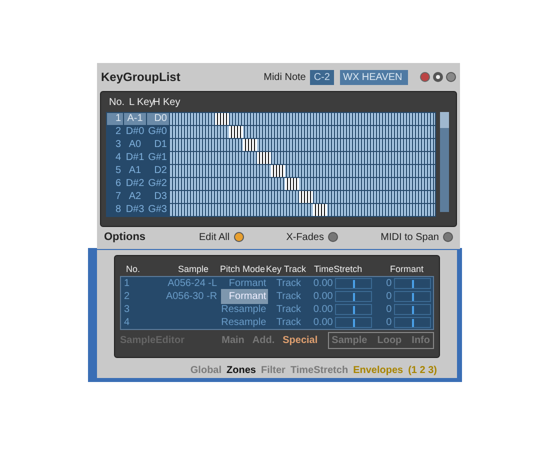 The width and height of the screenshot is (550, 450). What do you see at coordinates (374, 77) in the screenshot?
I see `program-name-field: WX HEAVEN` at bounding box center [374, 77].